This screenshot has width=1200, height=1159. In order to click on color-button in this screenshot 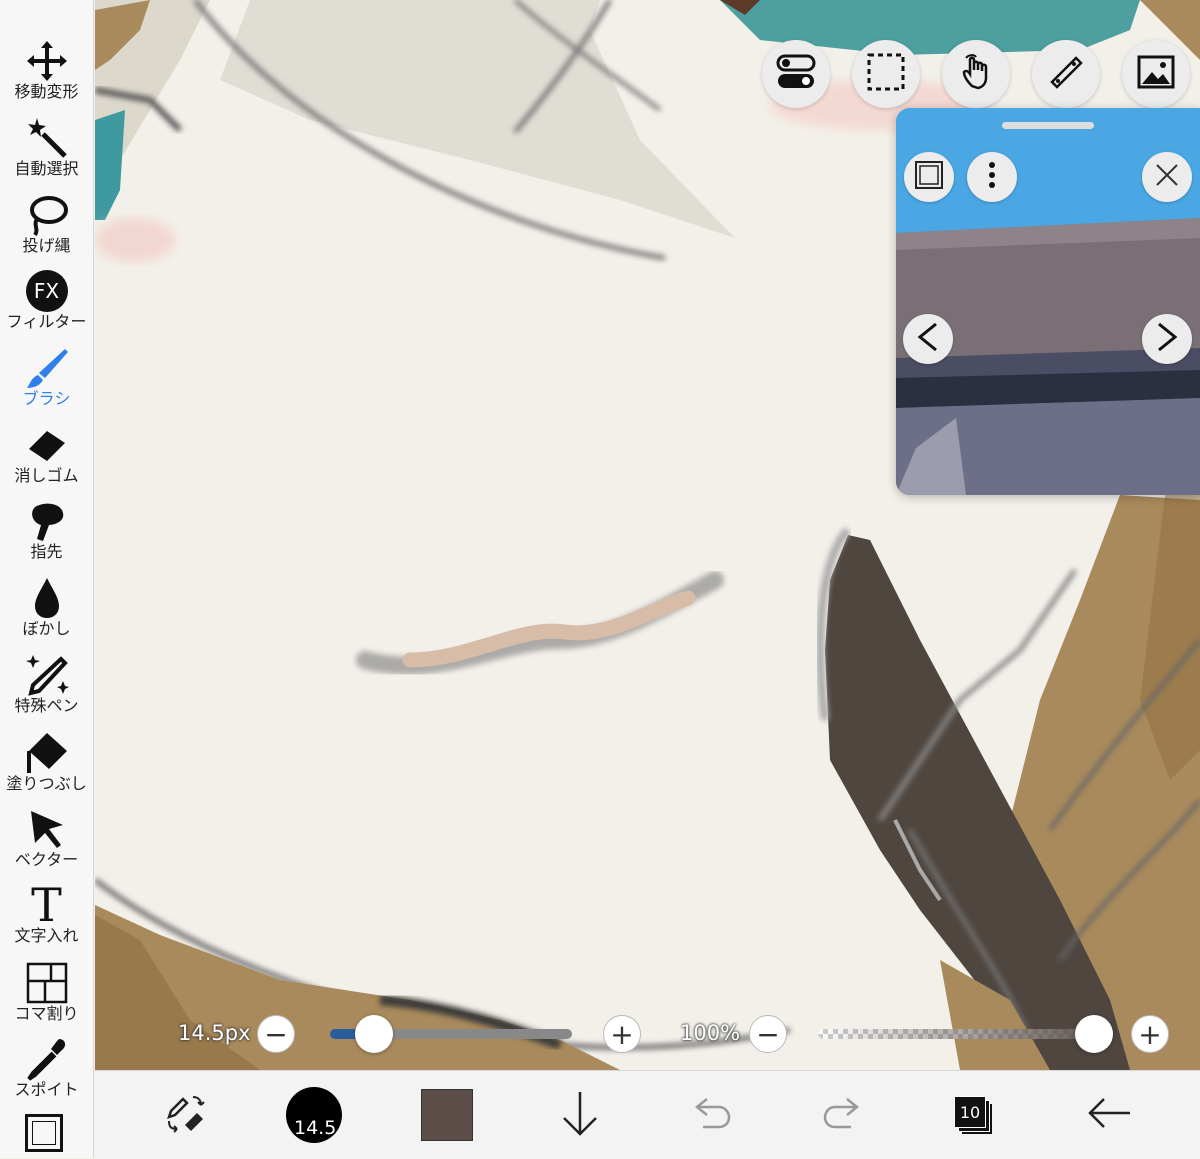, I will do `click(447, 1115)`.